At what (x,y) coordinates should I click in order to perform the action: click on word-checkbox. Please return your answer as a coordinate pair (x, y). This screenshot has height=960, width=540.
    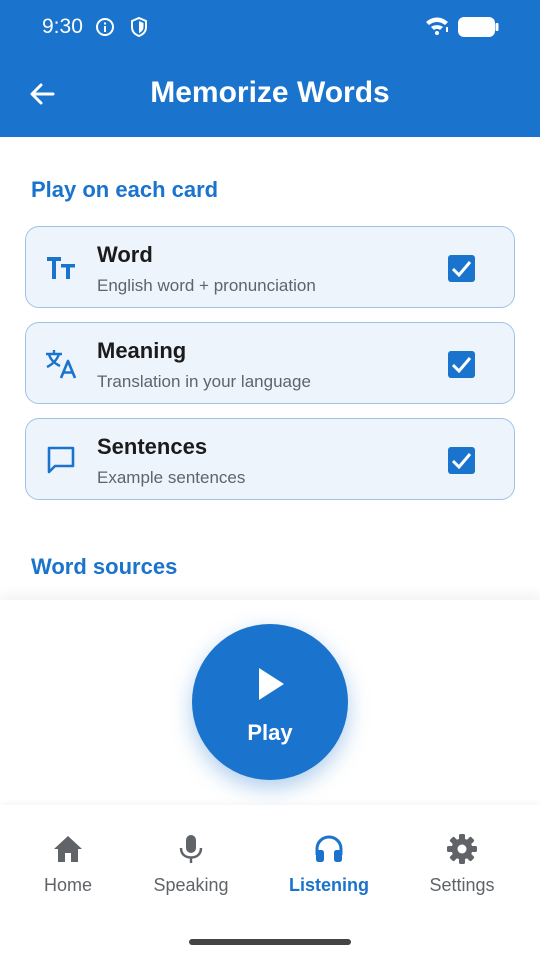
    Looking at the image, I should click on (461, 268).